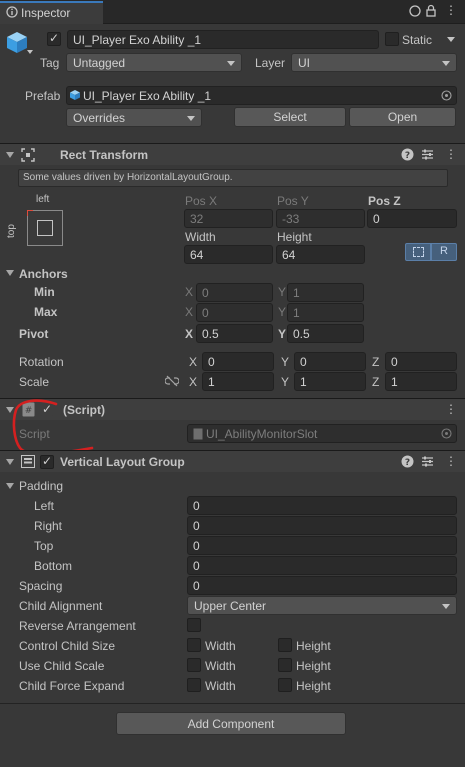 This screenshot has height=767, width=465. What do you see at coordinates (320, 254) in the screenshot?
I see `height-field: 64` at bounding box center [320, 254].